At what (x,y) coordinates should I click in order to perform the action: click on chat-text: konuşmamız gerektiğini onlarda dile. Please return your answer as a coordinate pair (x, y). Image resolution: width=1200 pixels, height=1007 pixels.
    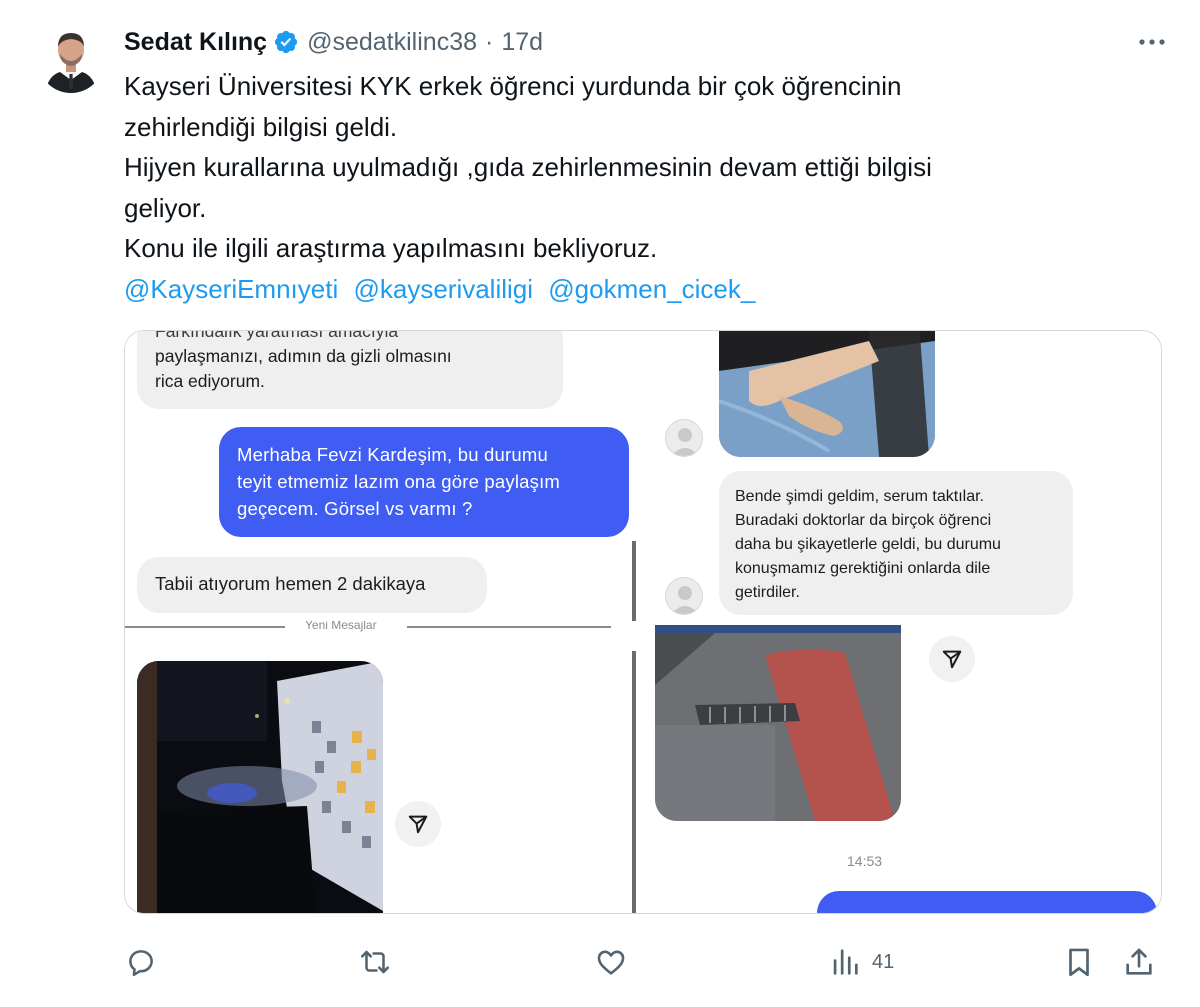
    Looking at the image, I should click on (863, 568).